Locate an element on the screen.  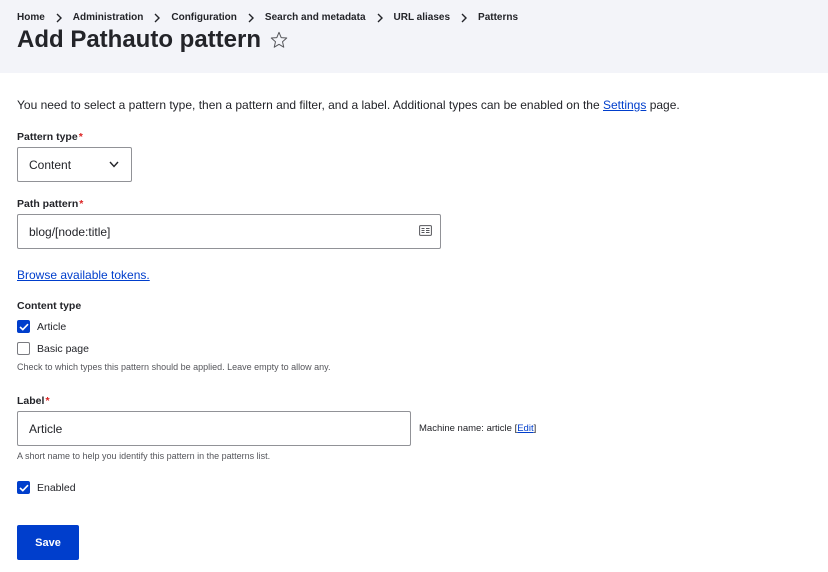
content-type-article-option: Article is located at coordinates (41, 326).